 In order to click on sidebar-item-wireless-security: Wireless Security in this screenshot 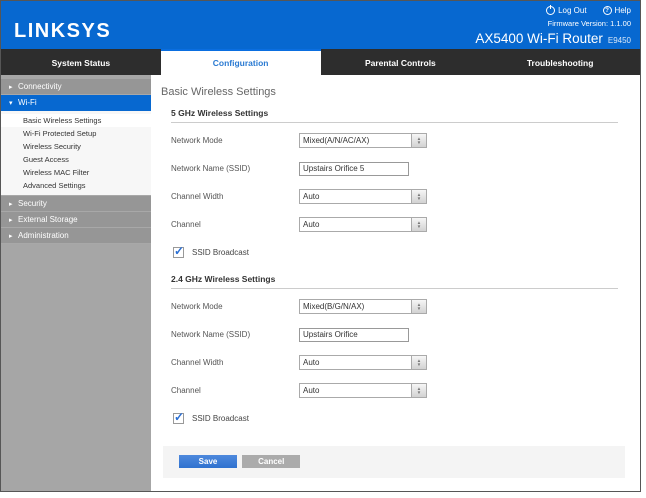, I will do `click(76, 146)`.